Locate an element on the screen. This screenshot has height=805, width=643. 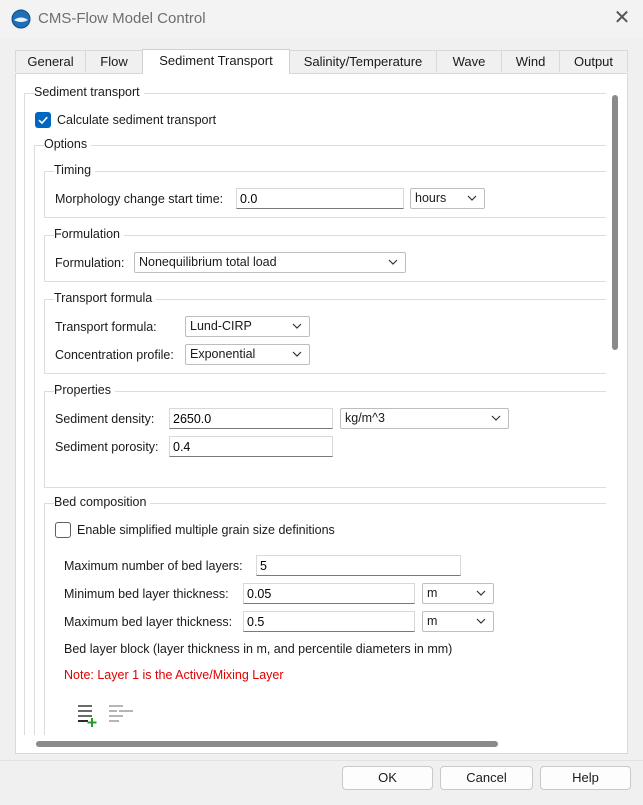
tab-wind: Wind is located at coordinates (530, 61).